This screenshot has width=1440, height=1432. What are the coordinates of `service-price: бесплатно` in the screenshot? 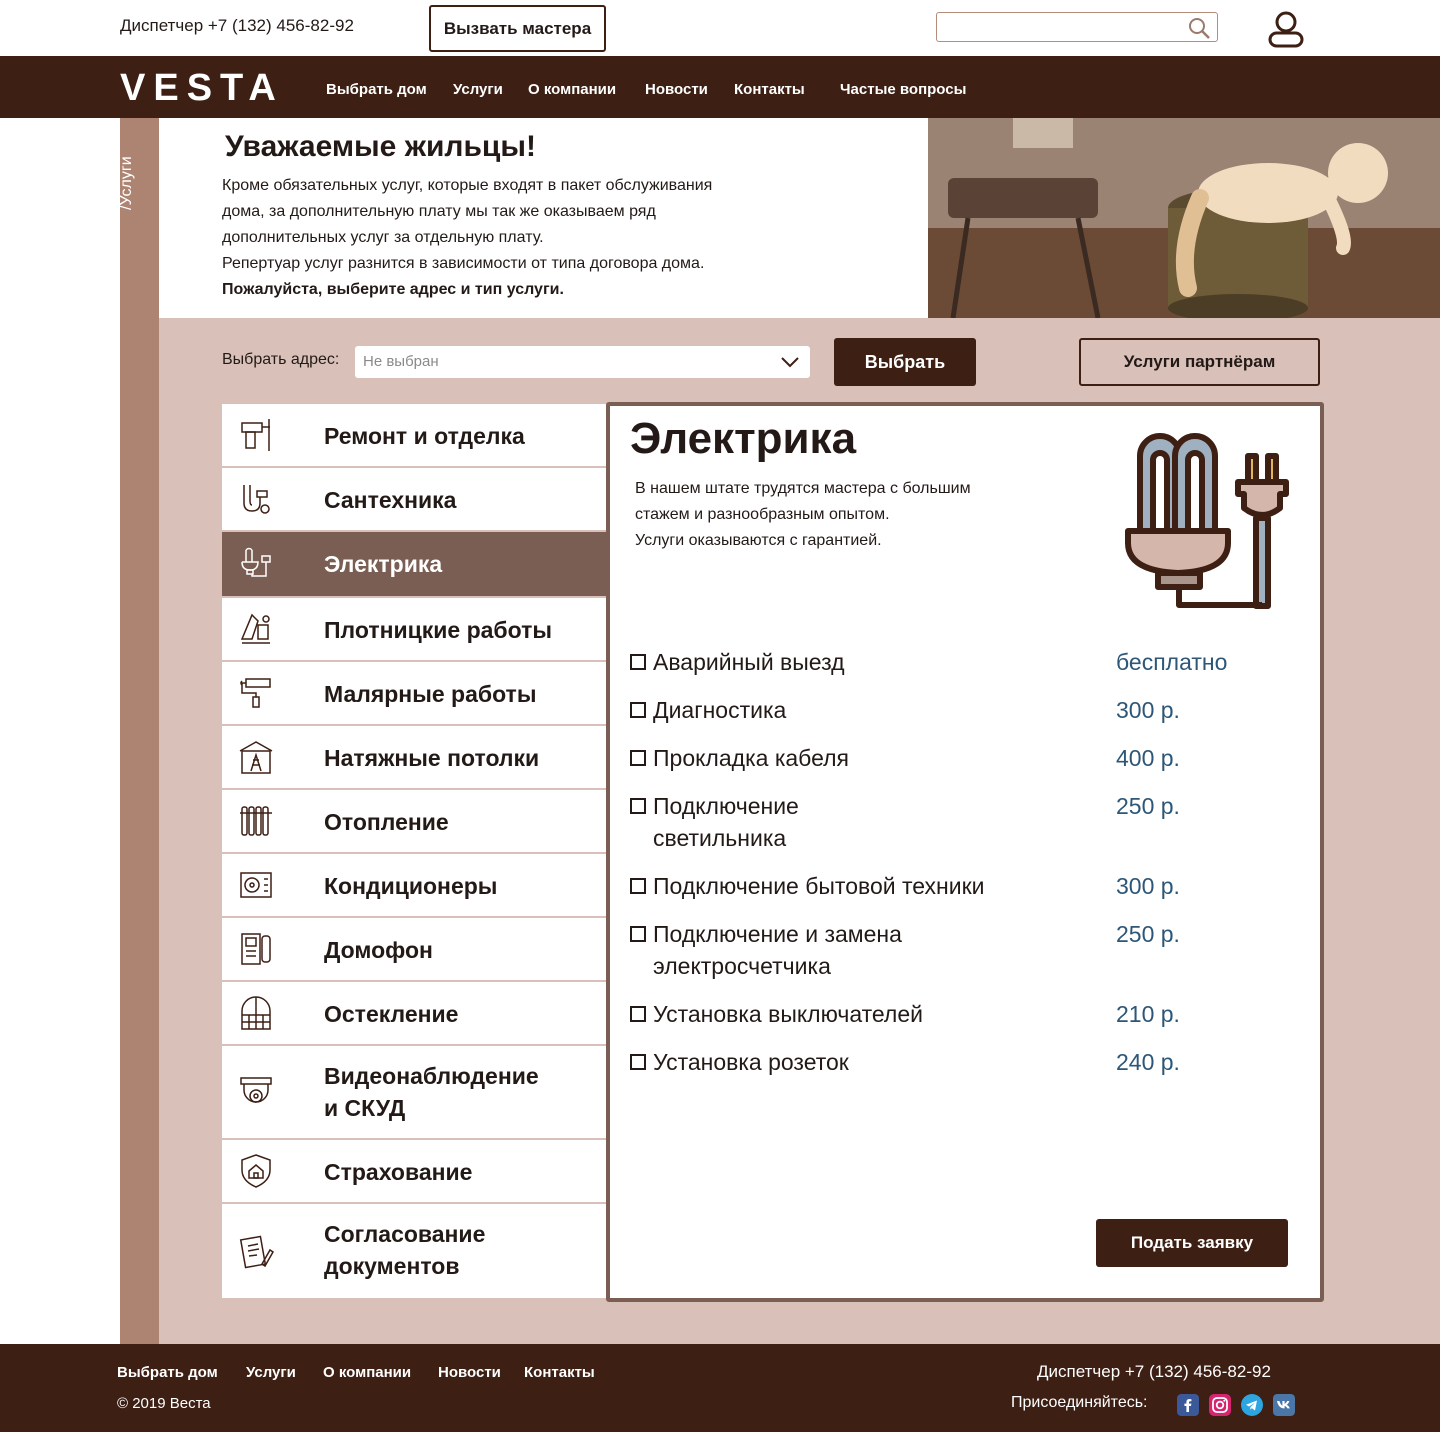 It's located at (1172, 662).